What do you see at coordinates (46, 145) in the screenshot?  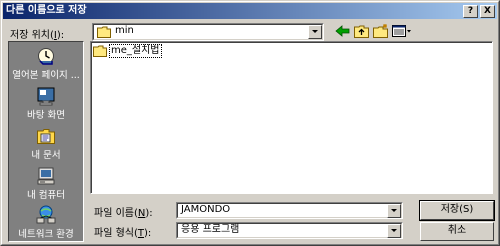 I see `place-my-documents: 내 문서` at bounding box center [46, 145].